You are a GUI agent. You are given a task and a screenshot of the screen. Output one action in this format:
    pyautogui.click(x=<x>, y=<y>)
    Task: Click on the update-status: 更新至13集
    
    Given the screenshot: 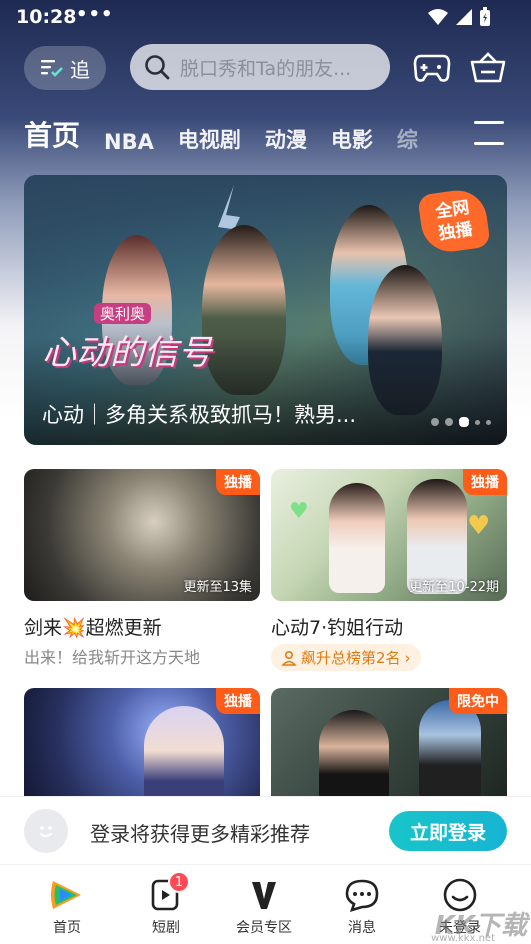 What is the action you would take?
    pyautogui.click(x=217, y=587)
    